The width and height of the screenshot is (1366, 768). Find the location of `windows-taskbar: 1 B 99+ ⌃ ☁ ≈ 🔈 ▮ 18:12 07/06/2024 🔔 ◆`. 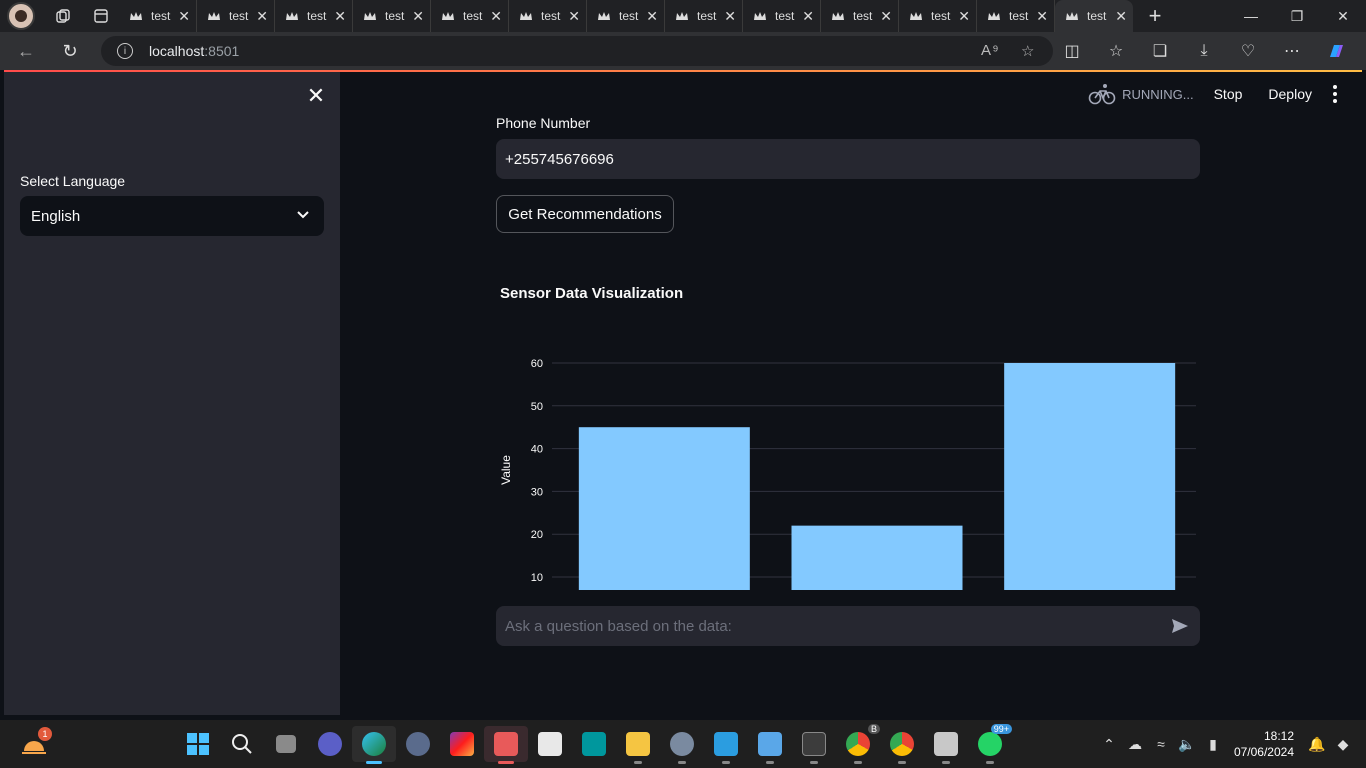

windows-taskbar: 1 B 99+ ⌃ ☁ ≈ 🔈 ▮ 18:12 07/06/2024 🔔 ◆ is located at coordinates (683, 744).